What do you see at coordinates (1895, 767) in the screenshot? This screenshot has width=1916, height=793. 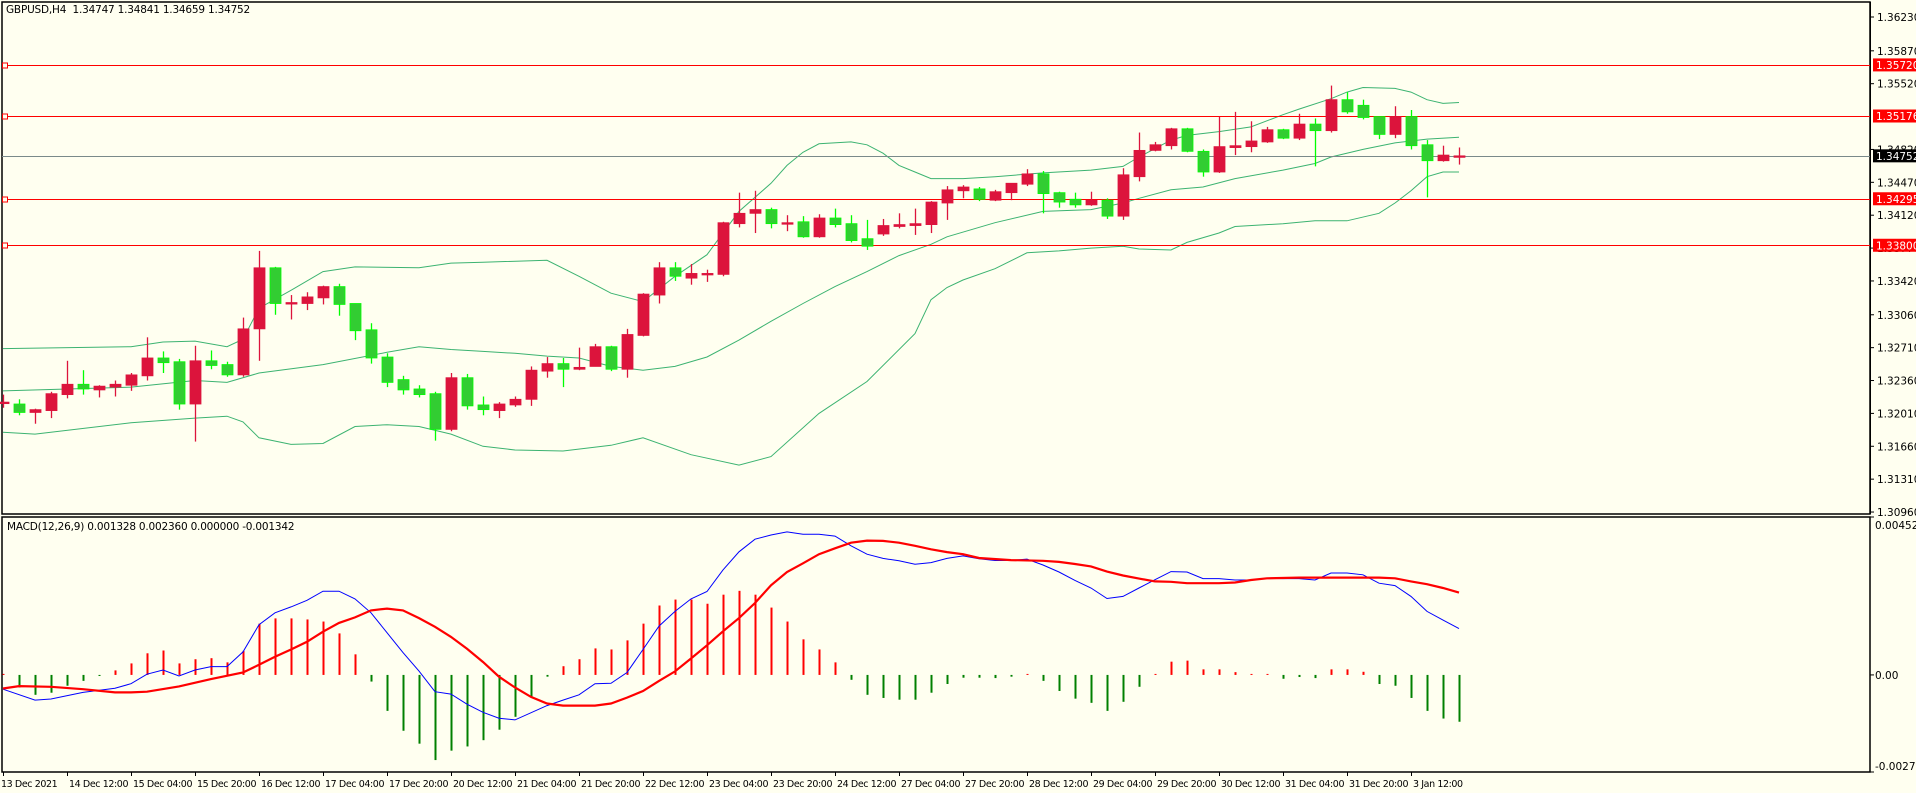 I see `macd-tick-label: -0.002782` at bounding box center [1895, 767].